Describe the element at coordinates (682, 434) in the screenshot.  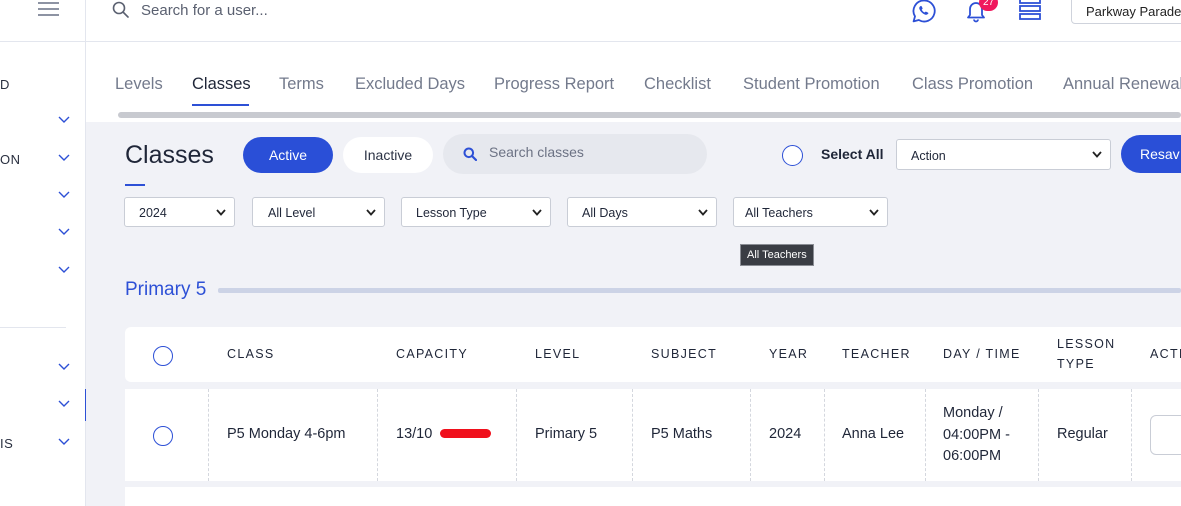
I see `cell-subject: P5 Maths` at that location.